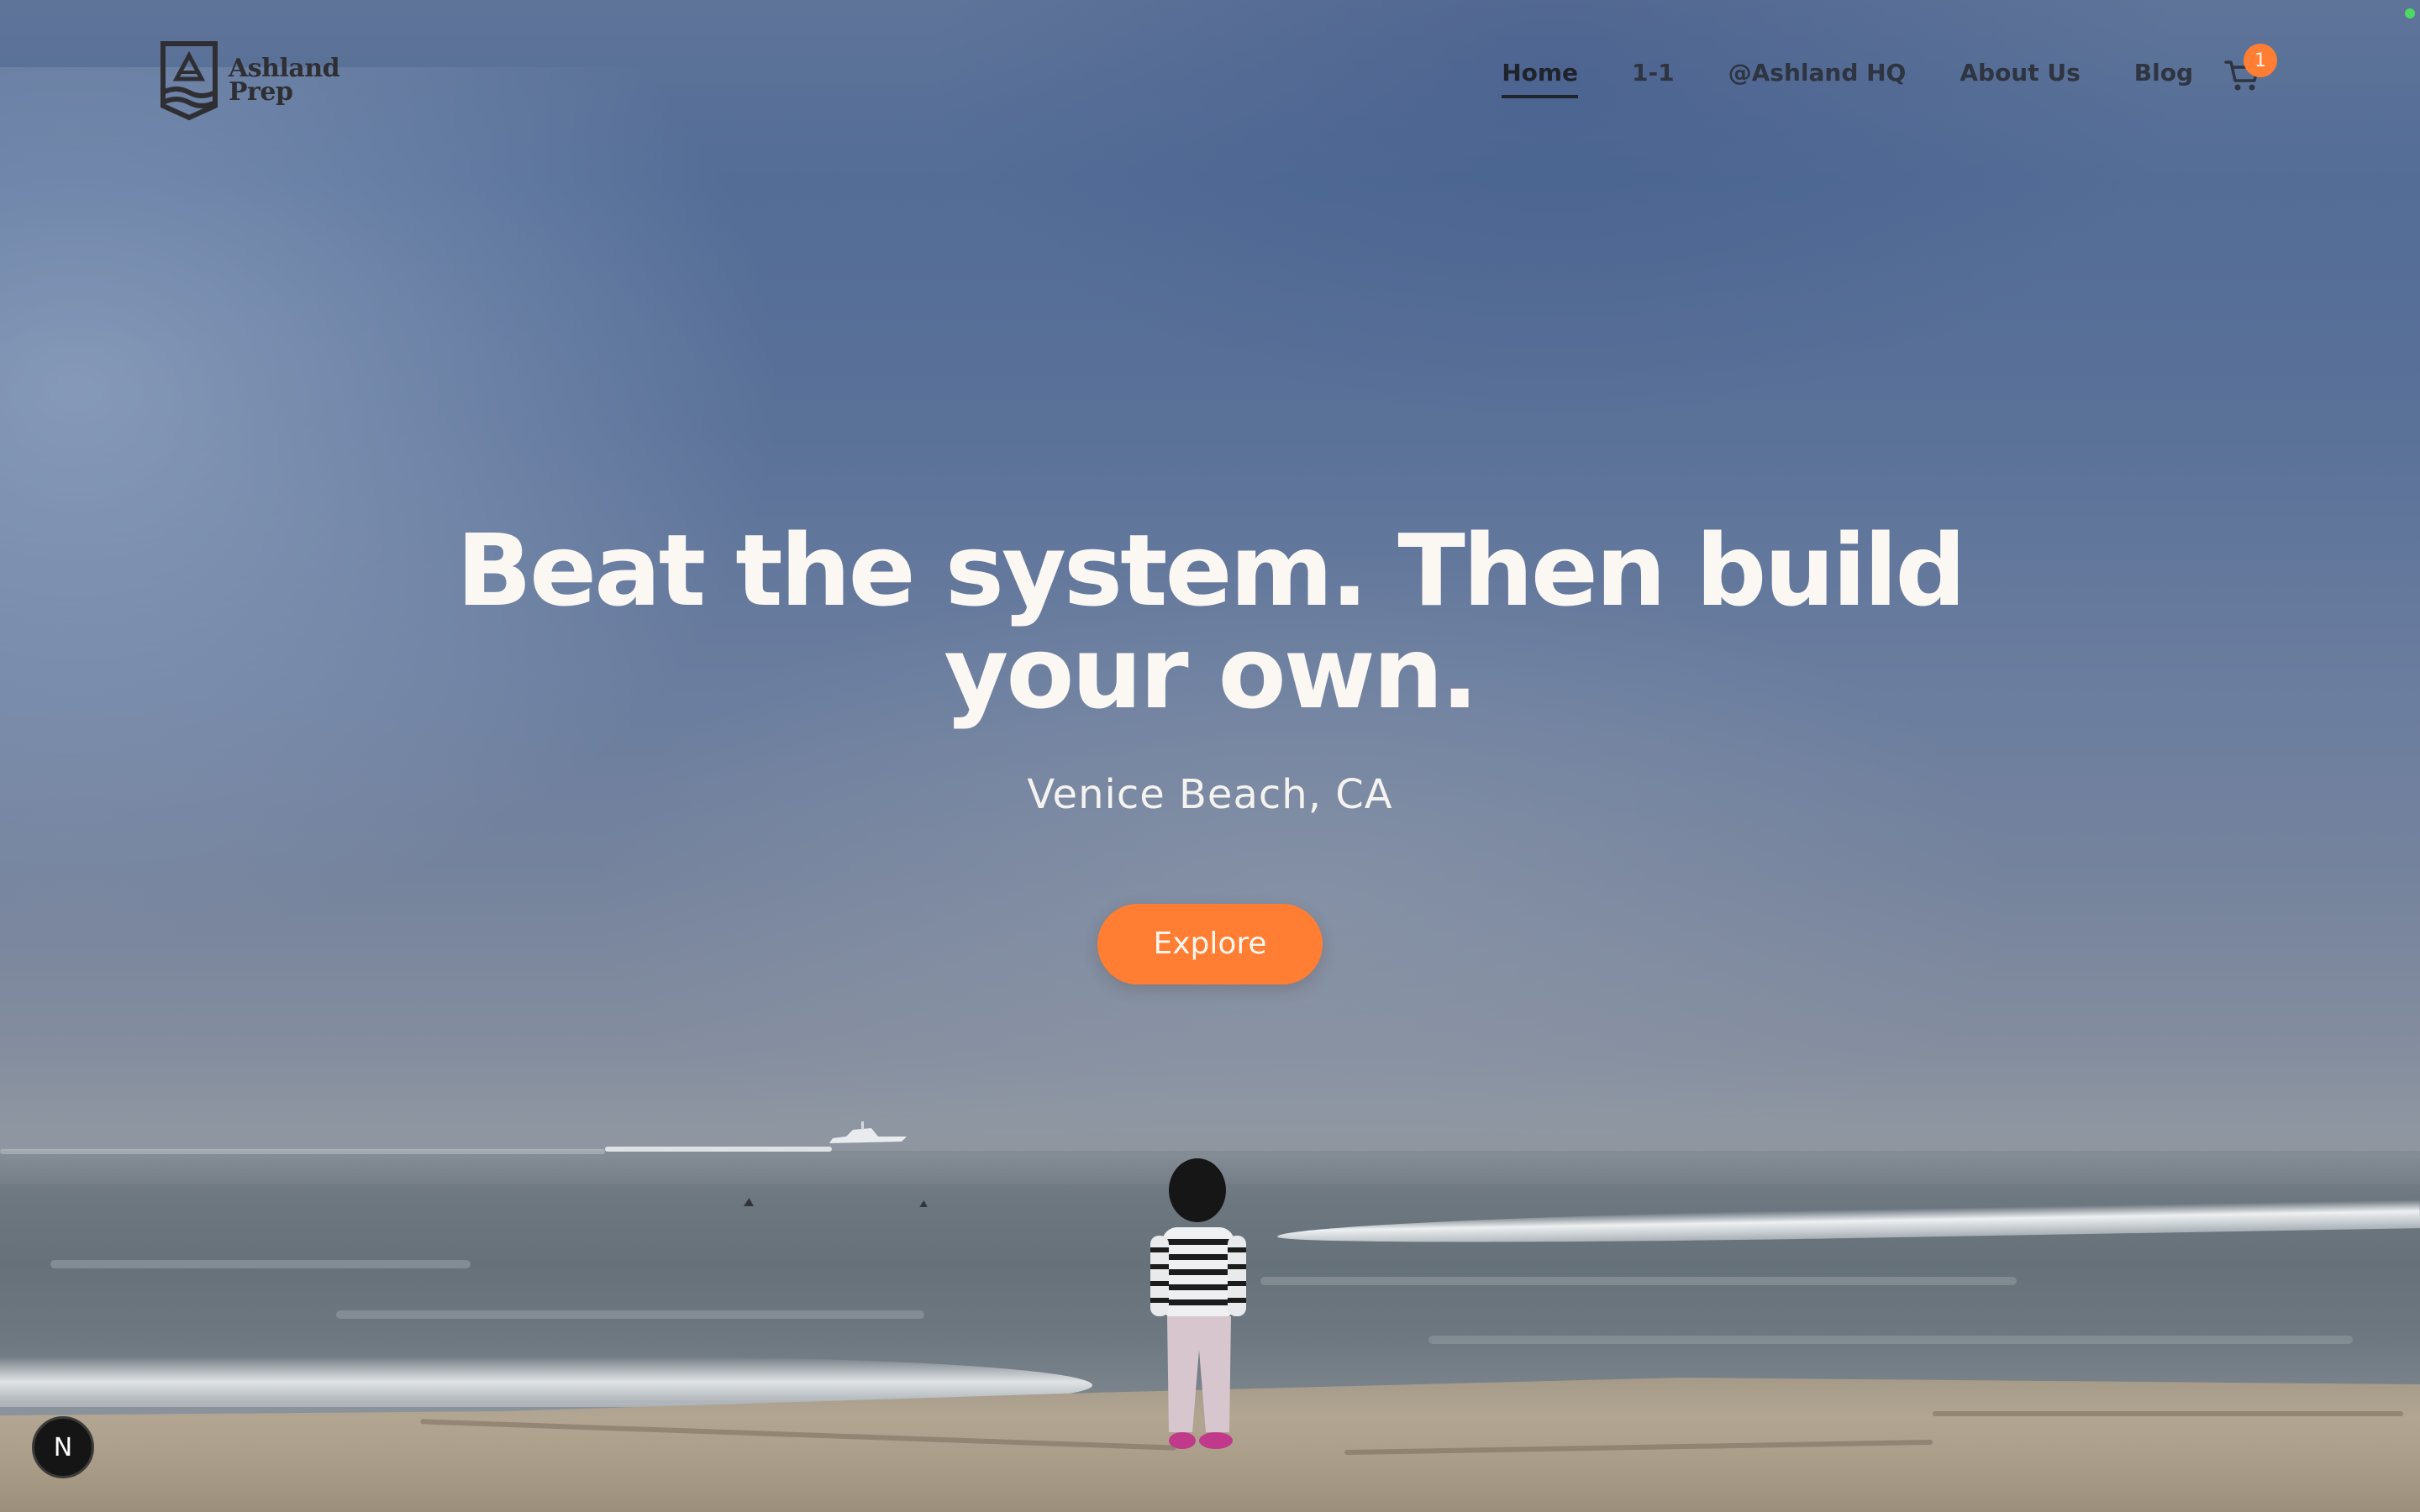 This screenshot has width=2420, height=1512. Describe the element at coordinates (189, 81) in the screenshot. I see `ashland-shield-logo-icon` at that location.